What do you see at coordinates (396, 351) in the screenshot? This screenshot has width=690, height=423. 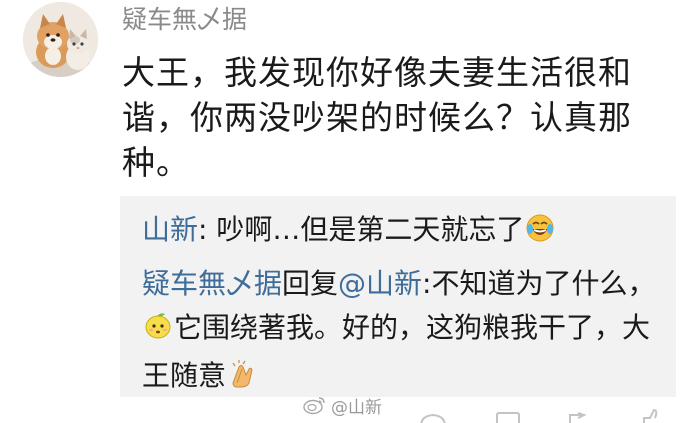 I see `reply-text-part2: 它围绕著我。好的，这狗粮我干了，大王随意` at bounding box center [396, 351].